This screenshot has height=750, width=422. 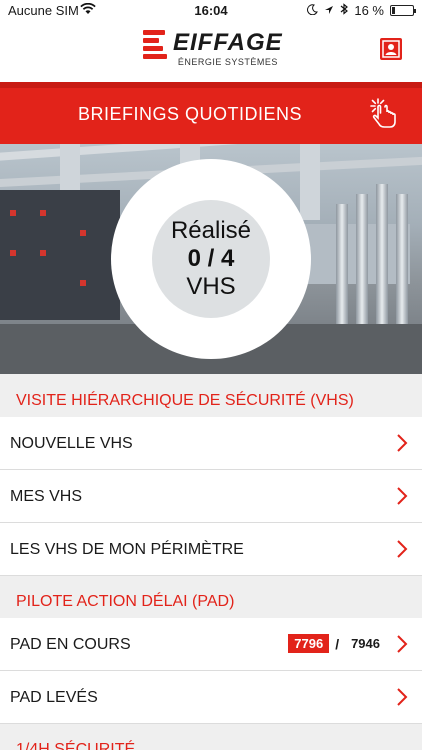 I want to click on banner-title: BRIEFINGS QUOTIDIENS, so click(x=190, y=114).